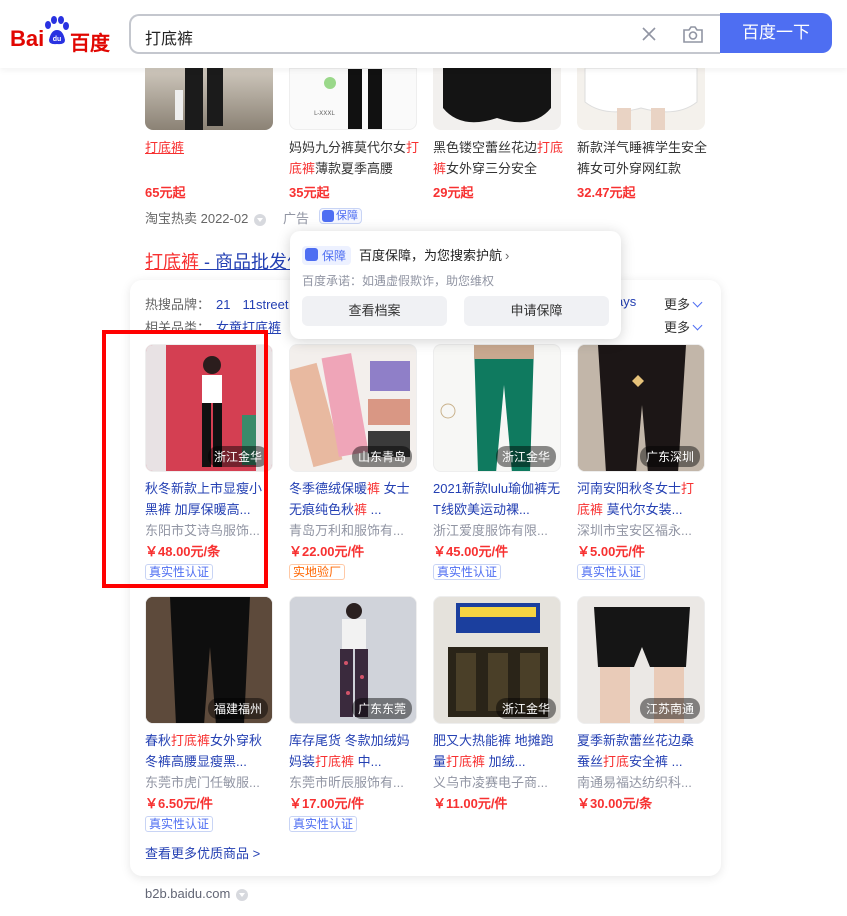 The image size is (847, 916). I want to click on result-source: 淘宝热卖 2022-02, so click(206, 217).